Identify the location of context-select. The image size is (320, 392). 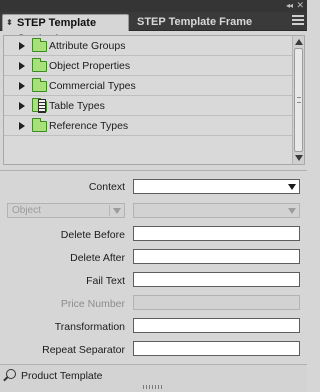
(216, 186).